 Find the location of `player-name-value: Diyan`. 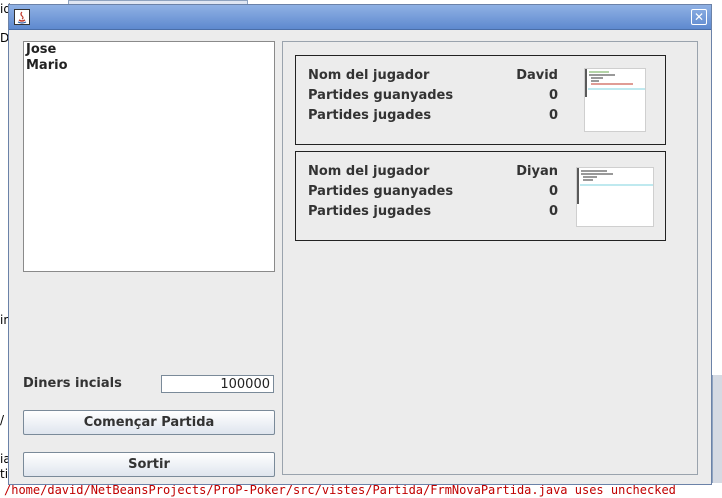

player-name-value: Diyan is located at coordinates (537, 171).